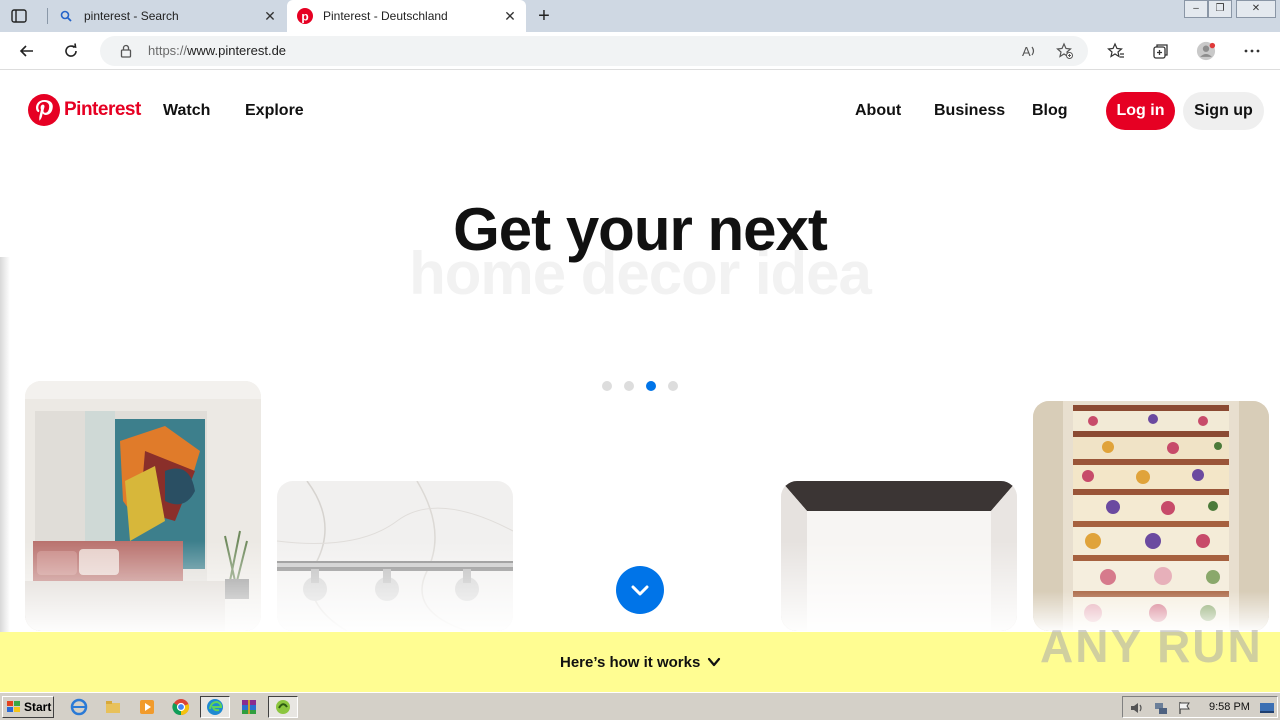 This screenshot has height=721, width=1280. What do you see at coordinates (1223, 111) in the screenshot?
I see `signup-button: Sign up` at bounding box center [1223, 111].